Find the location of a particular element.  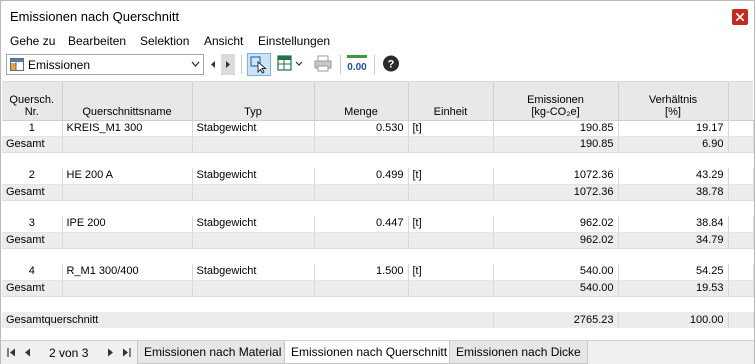

decimal-places-button: 0.00 is located at coordinates (357, 64).